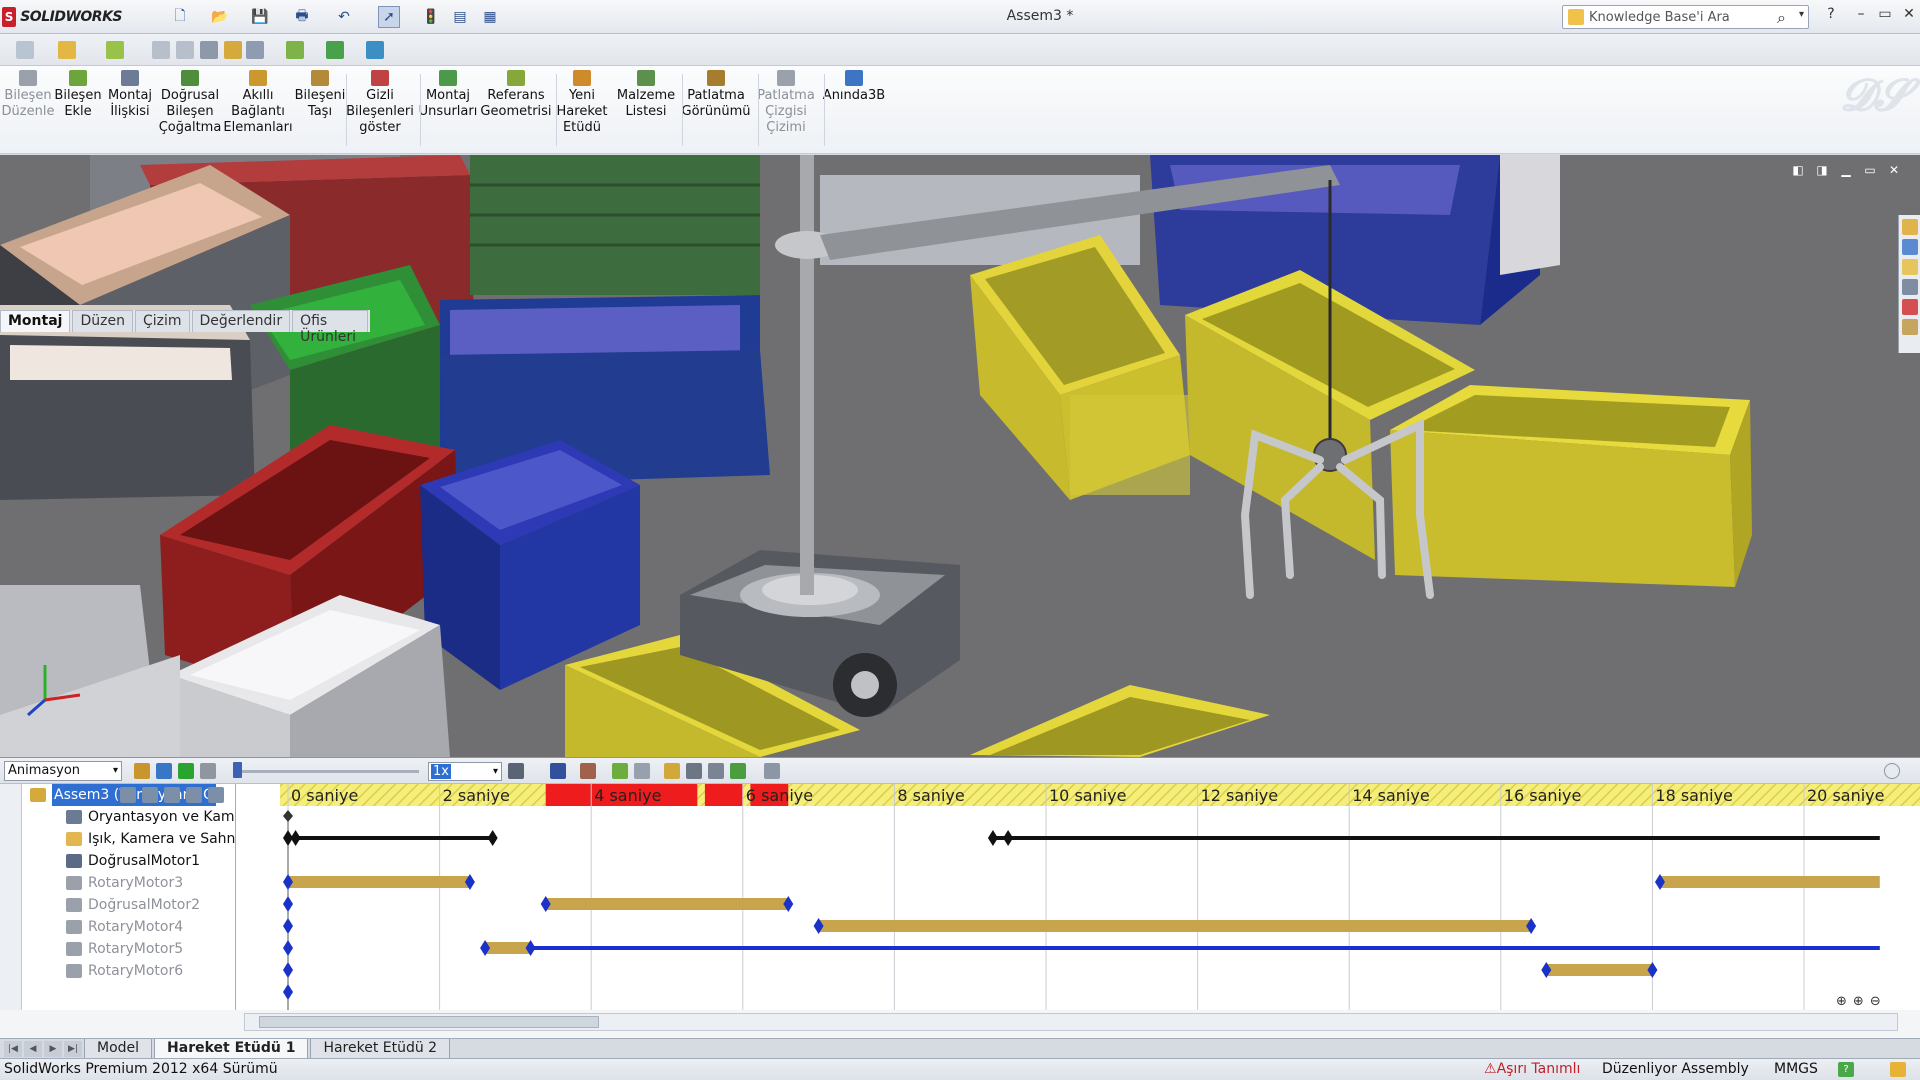  What do you see at coordinates (642, 771) in the screenshot?
I see `add-key-icon` at bounding box center [642, 771].